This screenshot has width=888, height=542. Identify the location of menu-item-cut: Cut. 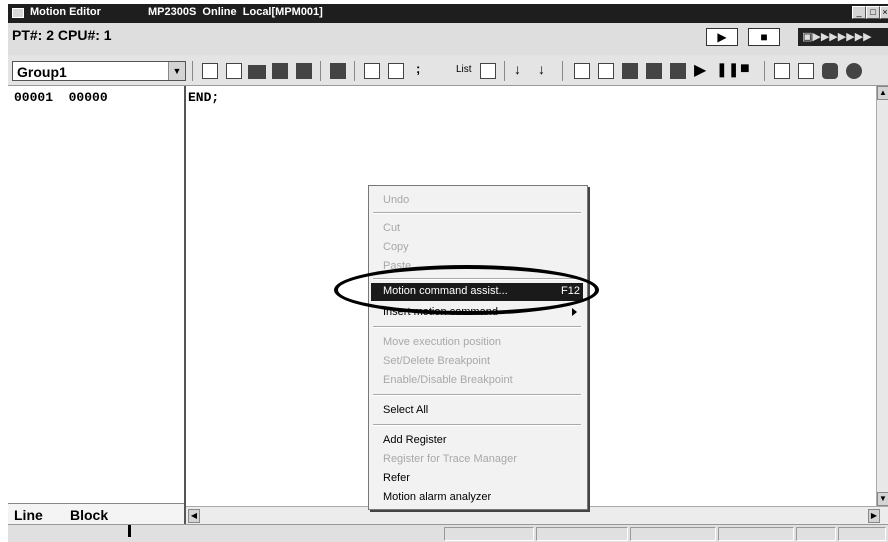
(392, 228).